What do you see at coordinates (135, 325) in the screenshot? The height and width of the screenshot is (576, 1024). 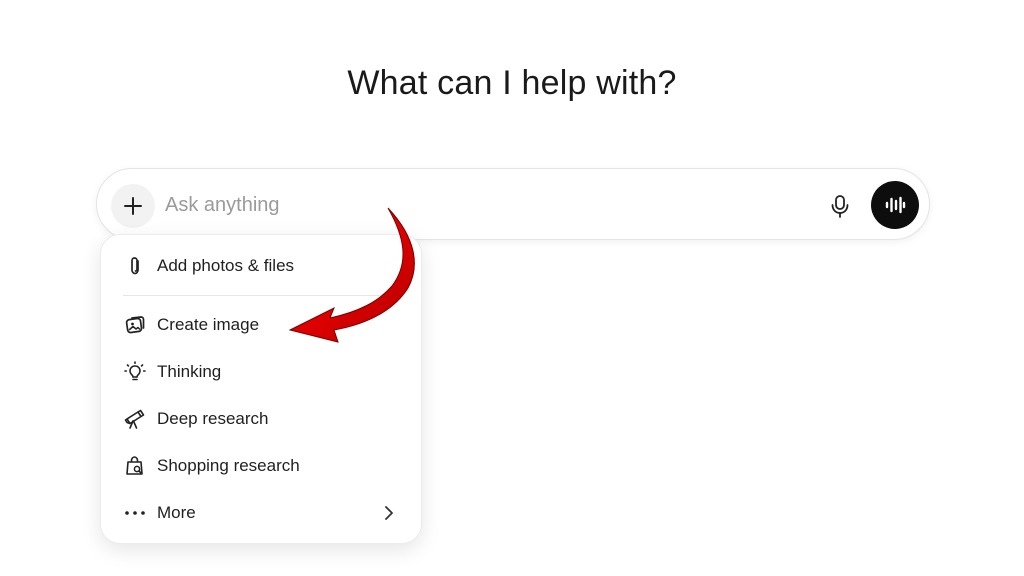 I see `image-icon` at bounding box center [135, 325].